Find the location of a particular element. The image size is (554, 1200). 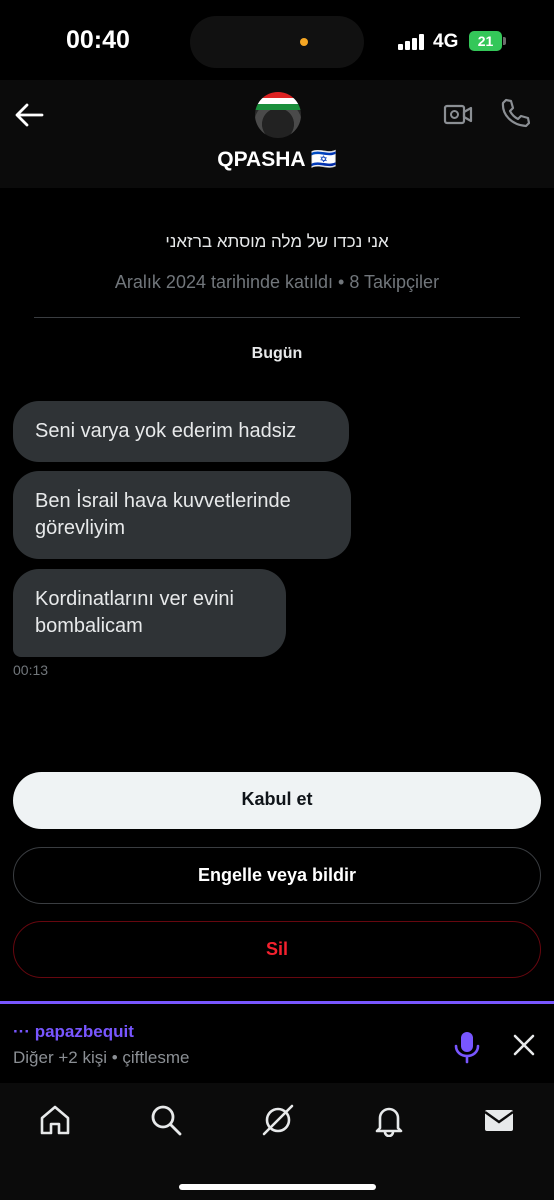

mail-icon is located at coordinates (499, 1120).